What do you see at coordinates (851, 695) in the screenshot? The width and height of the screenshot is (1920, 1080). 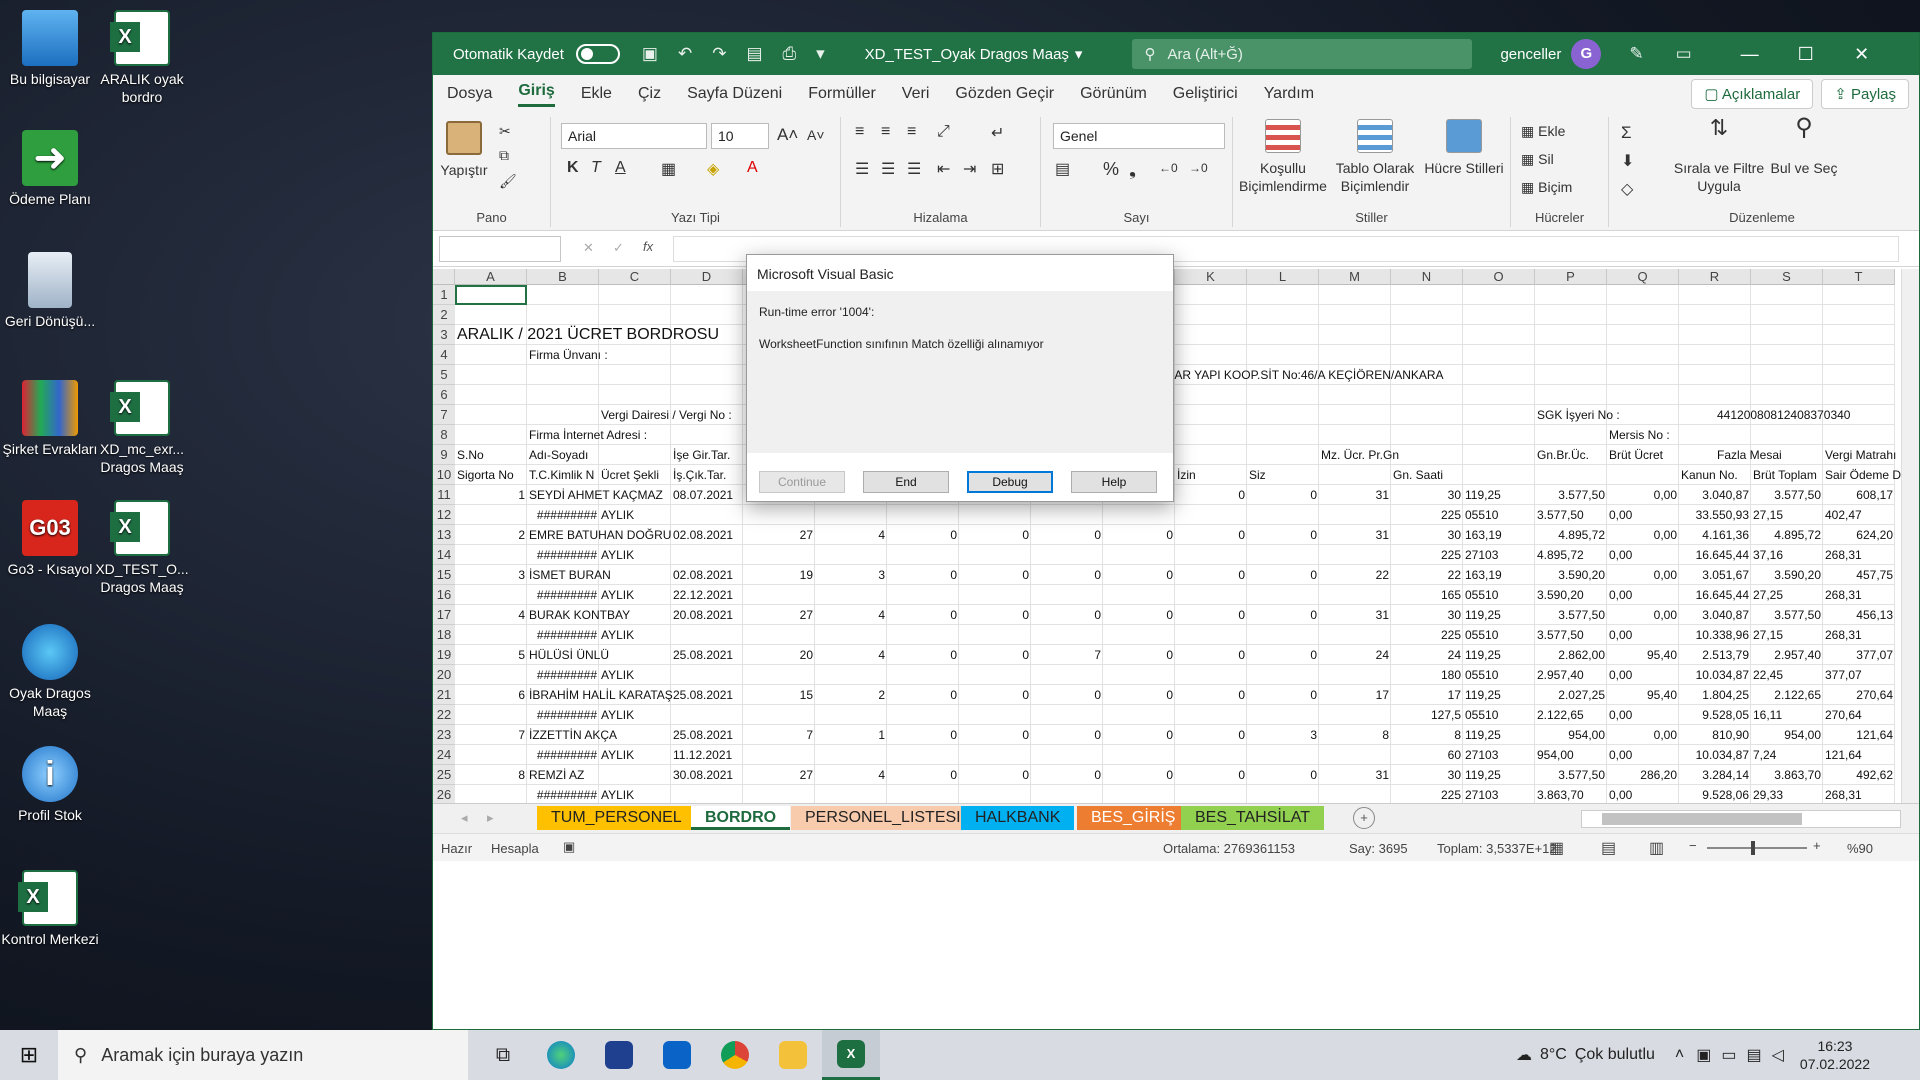 I see `cell: 2` at bounding box center [851, 695].